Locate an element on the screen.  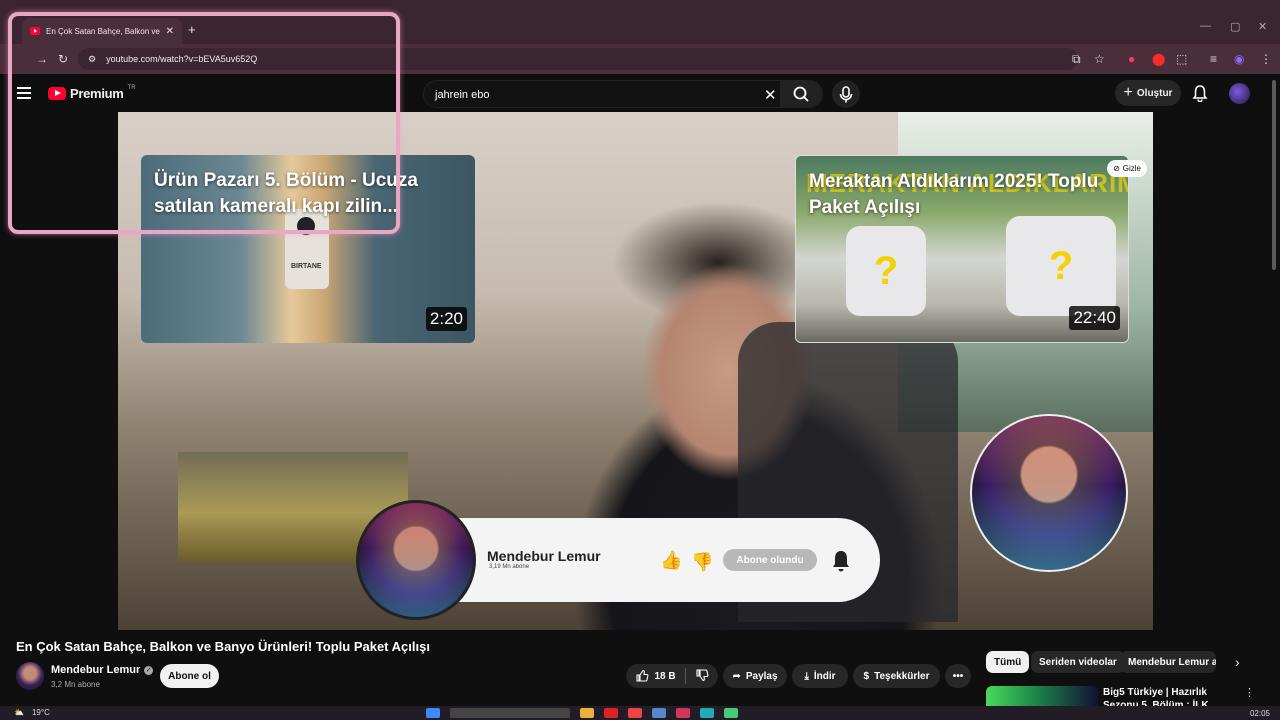
like-dislike-group: 18 B is located at coordinates (672, 676).